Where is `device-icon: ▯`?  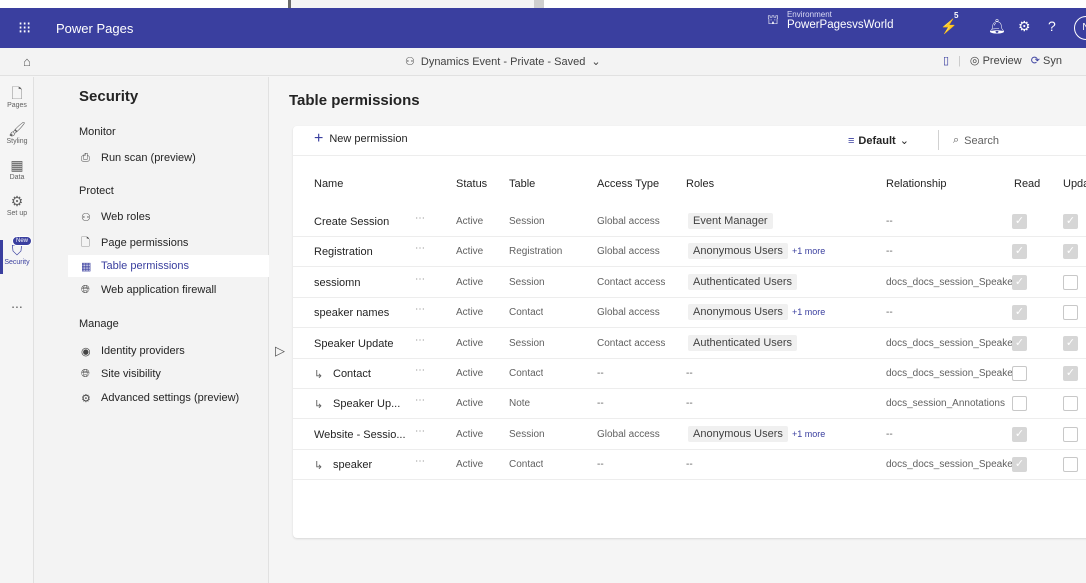 device-icon: ▯ is located at coordinates (946, 60).